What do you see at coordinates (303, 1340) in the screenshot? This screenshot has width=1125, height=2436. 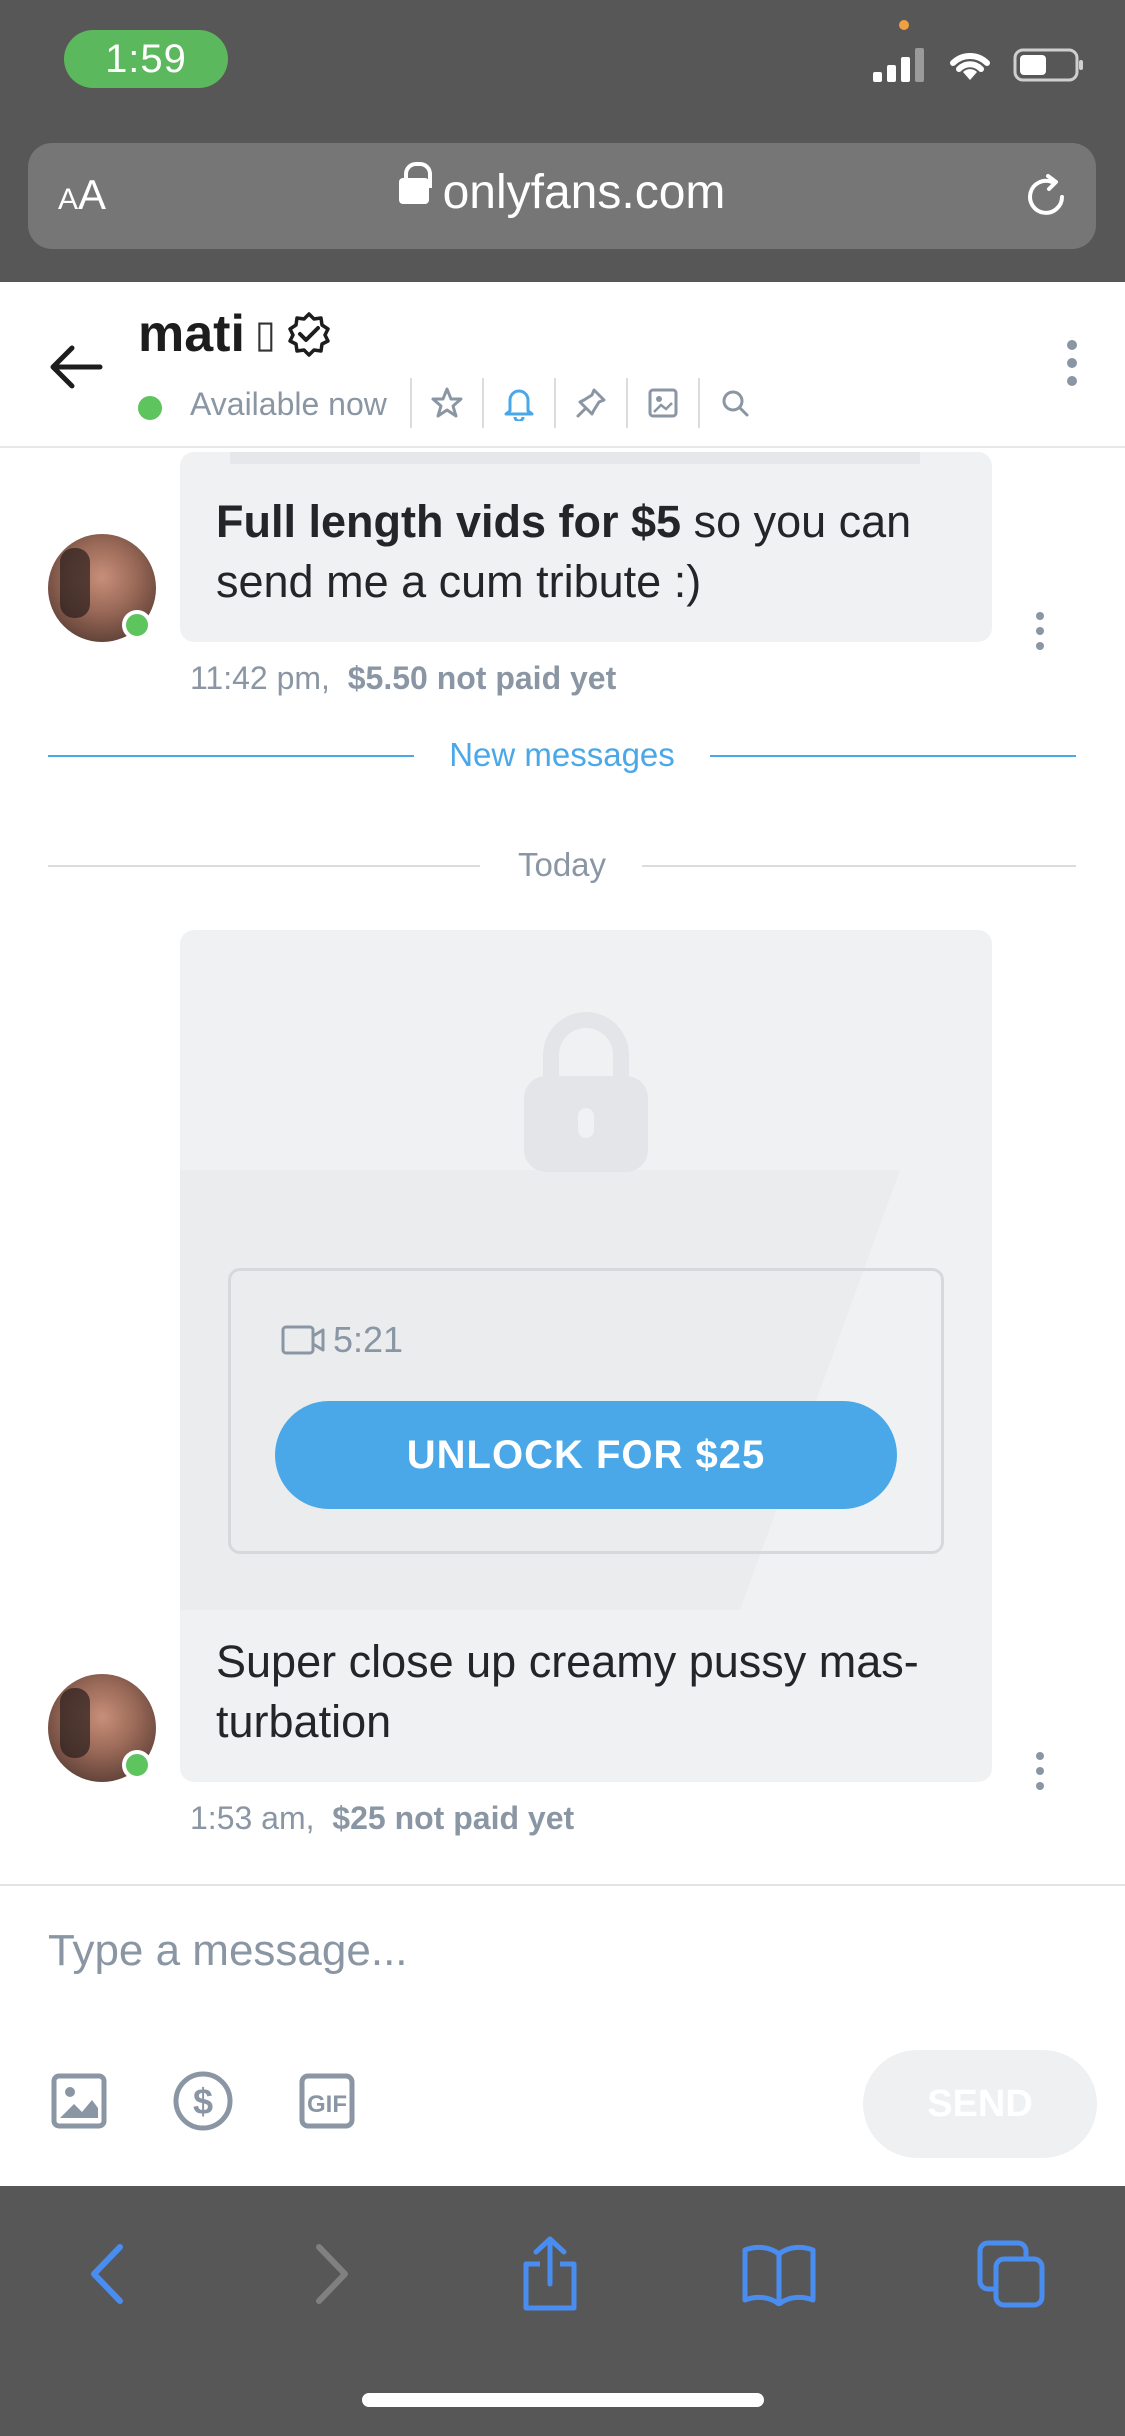 I see `video-camera-icon` at bounding box center [303, 1340].